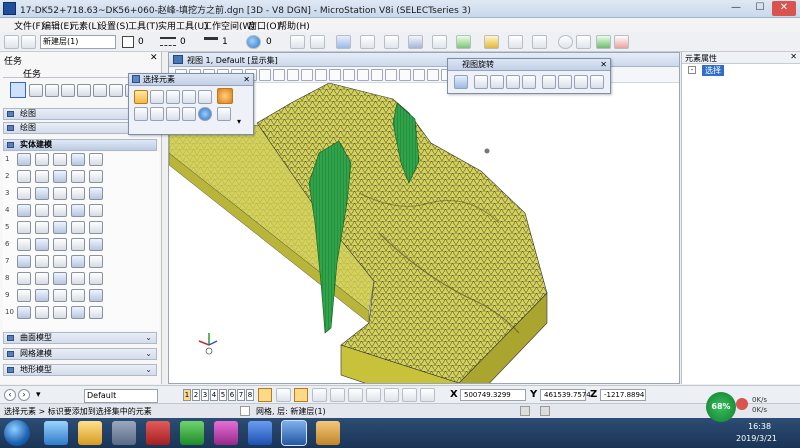  I want to click on snap-nearest-icon, so click(283, 395).